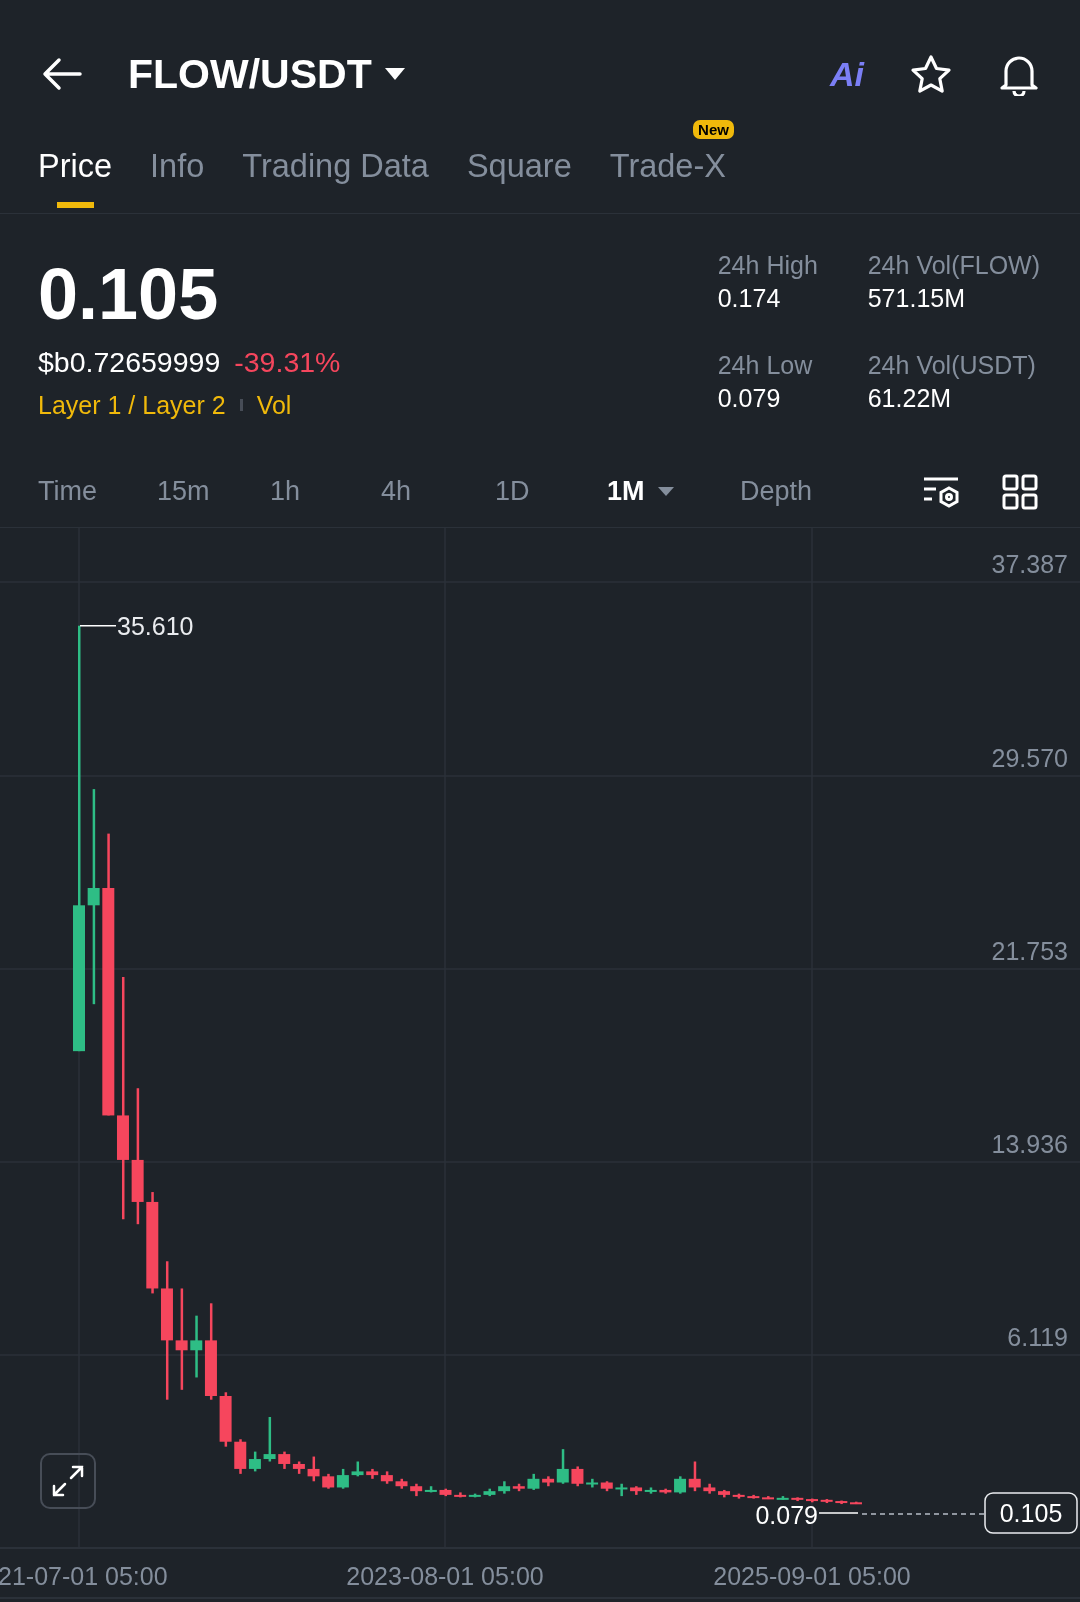 The image size is (1080, 1602). Describe the element at coordinates (183, 491) in the screenshot. I see `interval-tab: 15m` at that location.